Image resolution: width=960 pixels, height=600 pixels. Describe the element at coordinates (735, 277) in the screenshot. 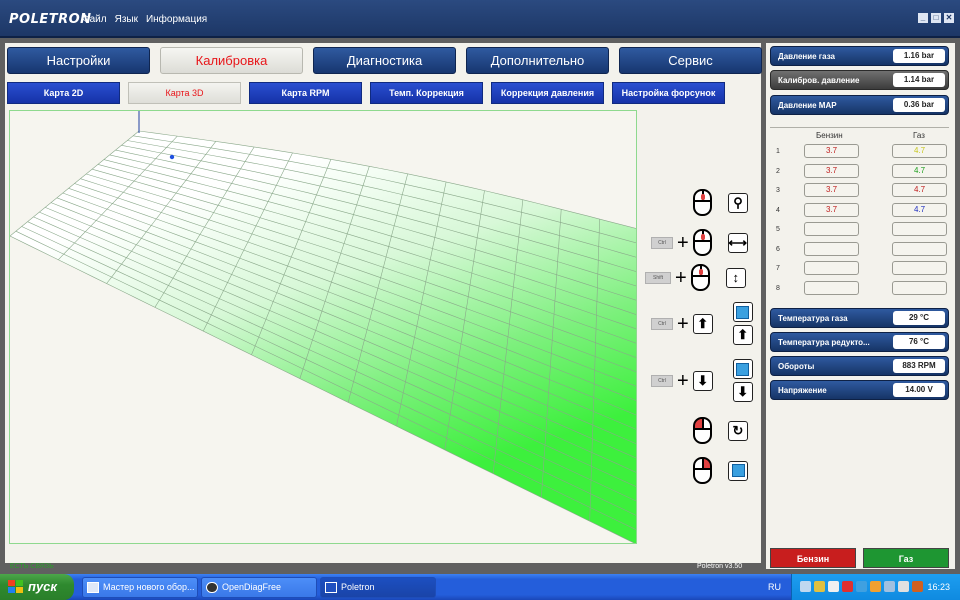

I see `arrows-vertical-icon: ↕` at that location.